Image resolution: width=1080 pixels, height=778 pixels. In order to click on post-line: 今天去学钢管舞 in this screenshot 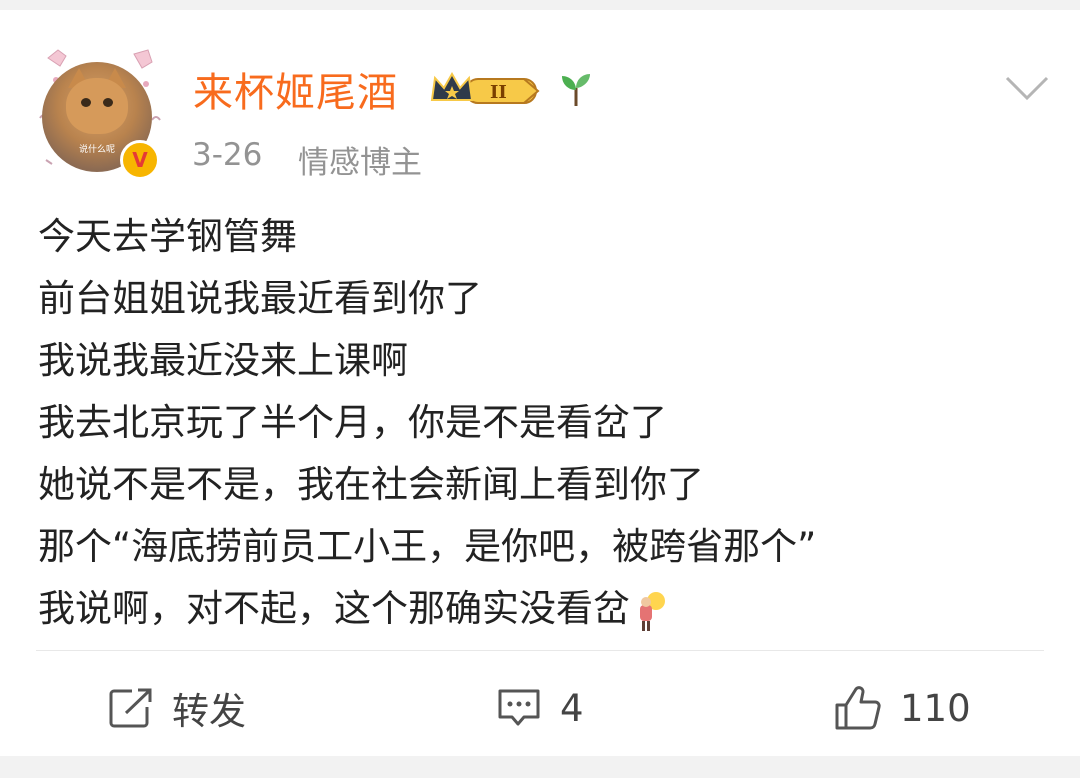, I will do `click(167, 236)`.